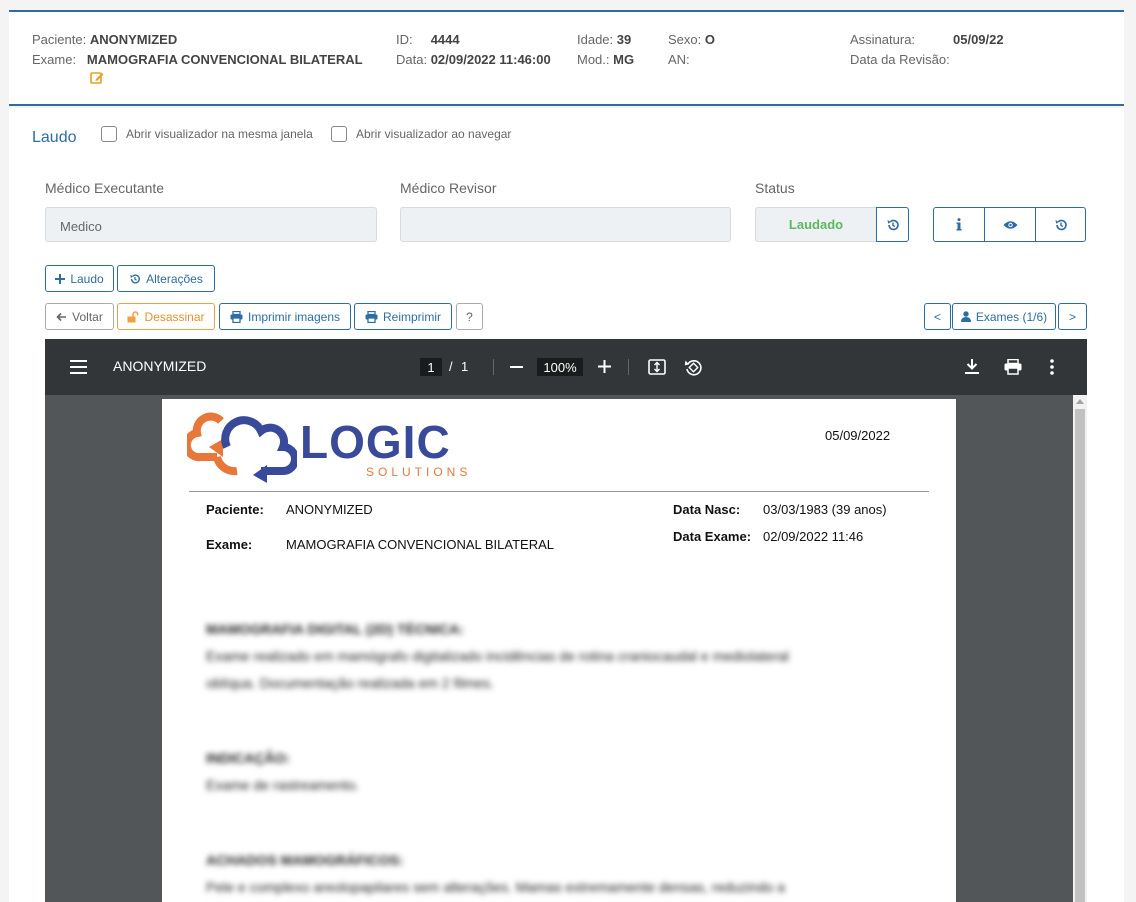 This screenshot has height=902, width=1136. What do you see at coordinates (305, 860) in the screenshot?
I see `section-title: ACHADOS MAMOGRÁFICOS:` at bounding box center [305, 860].